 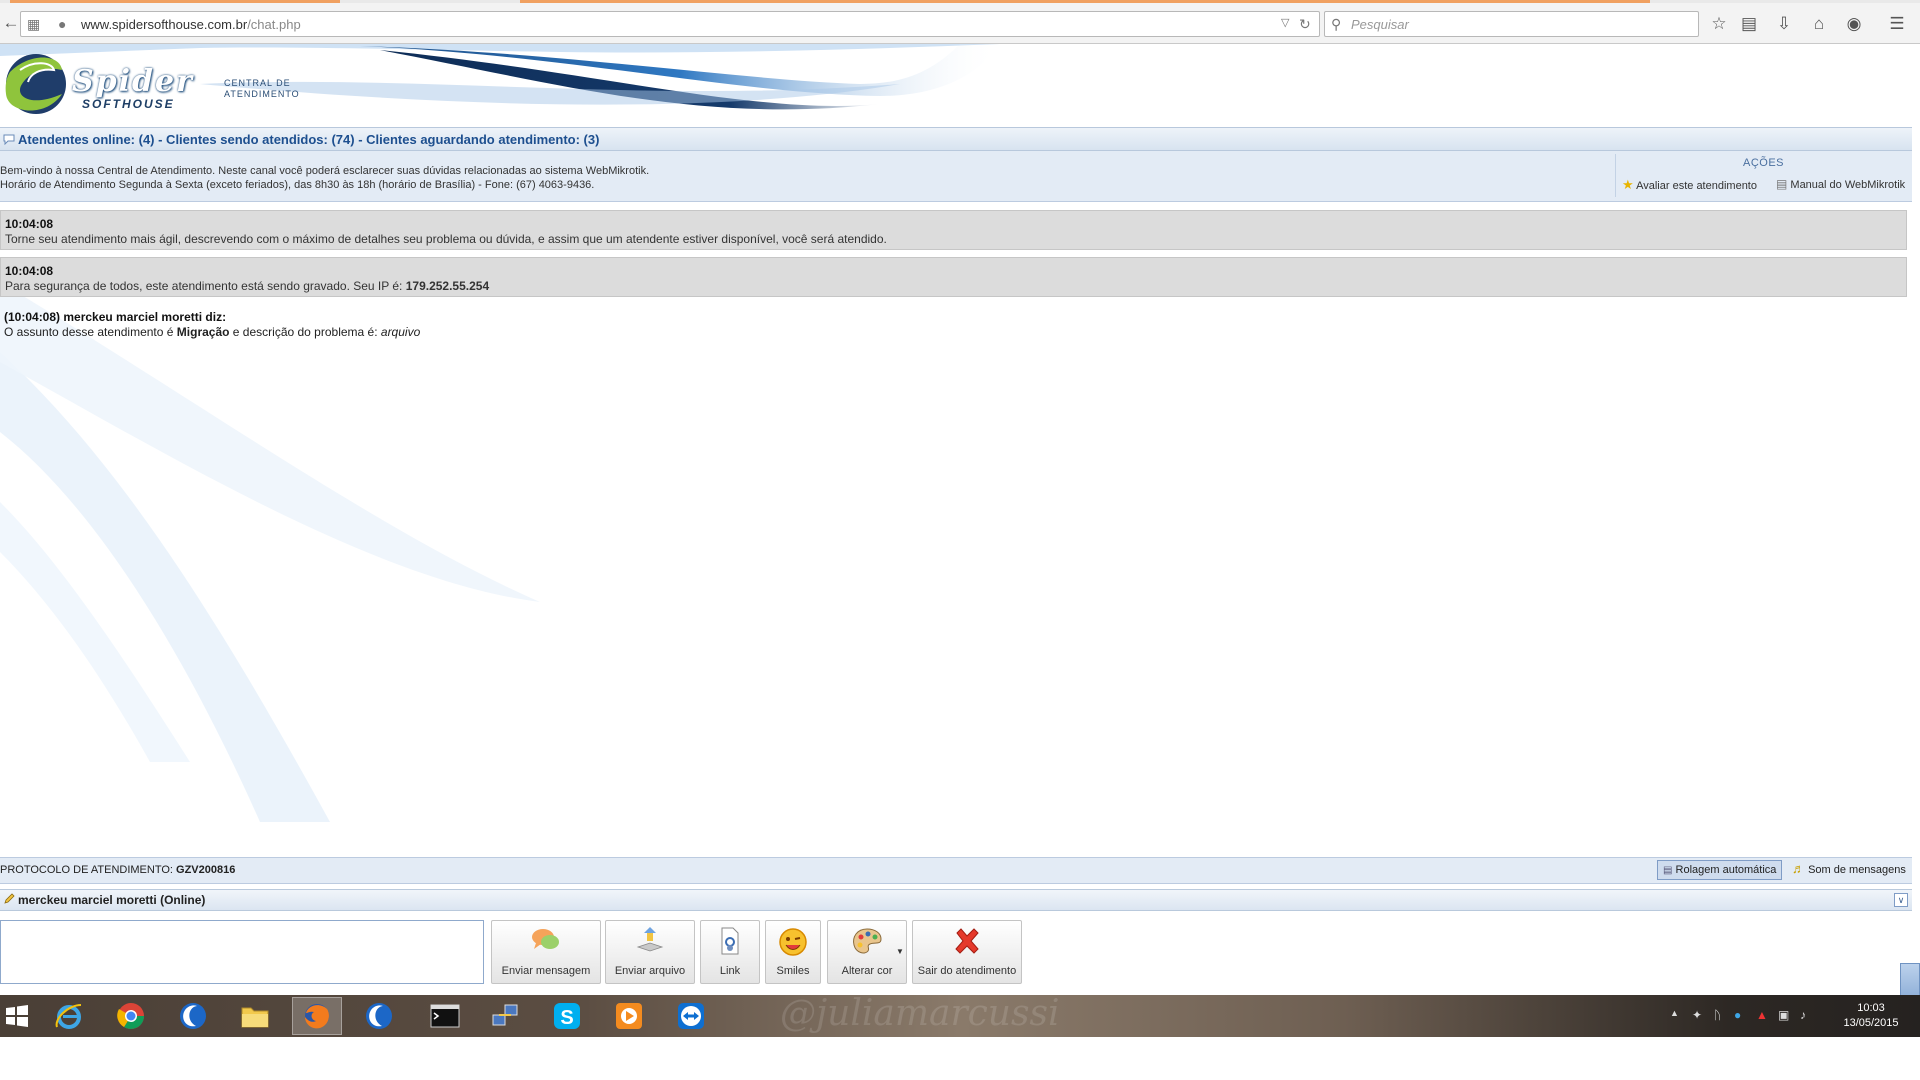 What do you see at coordinates (867, 943) in the screenshot?
I see `palette-icon` at bounding box center [867, 943].